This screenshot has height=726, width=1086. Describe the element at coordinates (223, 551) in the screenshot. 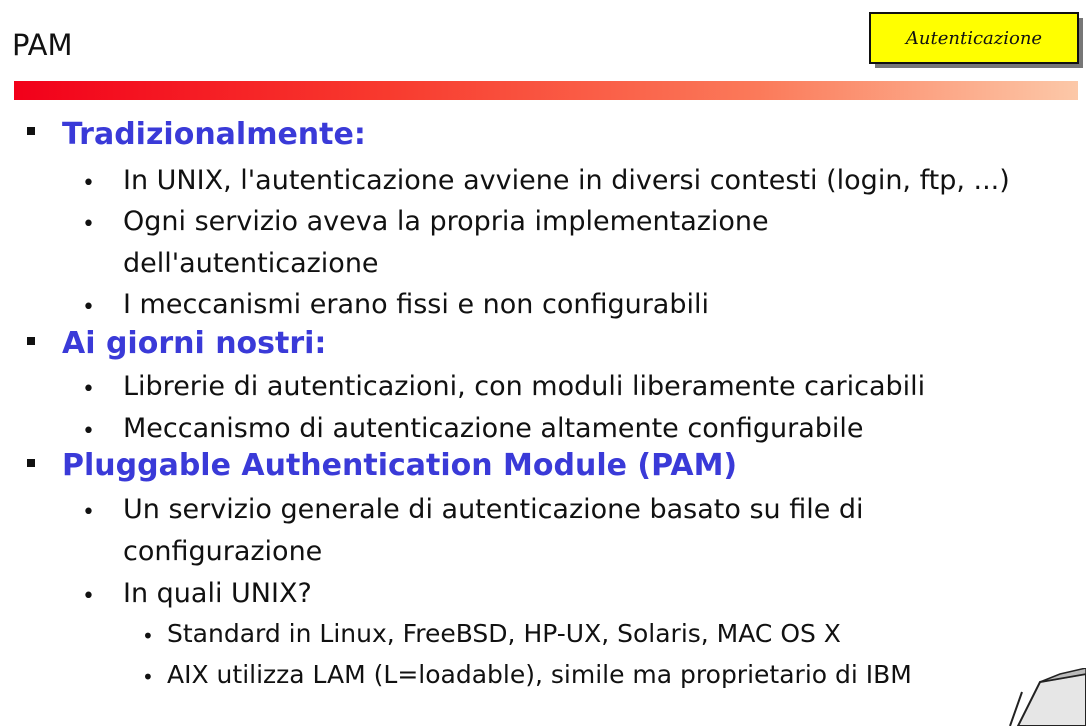

I see `list-item-continuation: configurazione` at that location.